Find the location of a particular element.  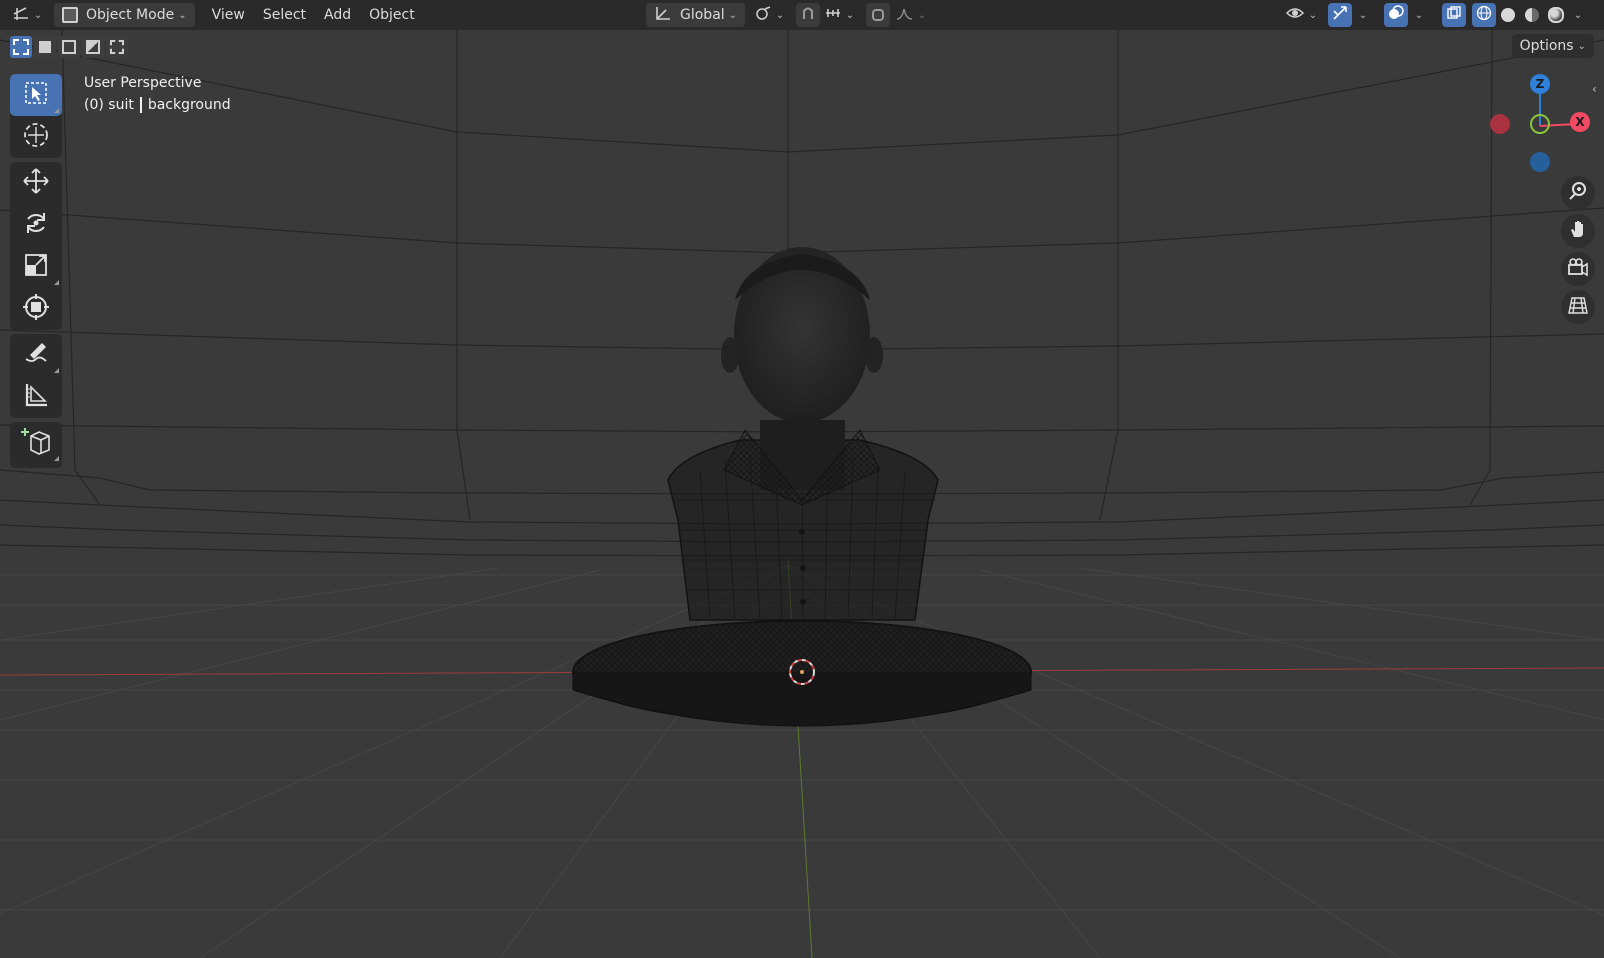

gizmo-icon is located at coordinates (1340, 15).